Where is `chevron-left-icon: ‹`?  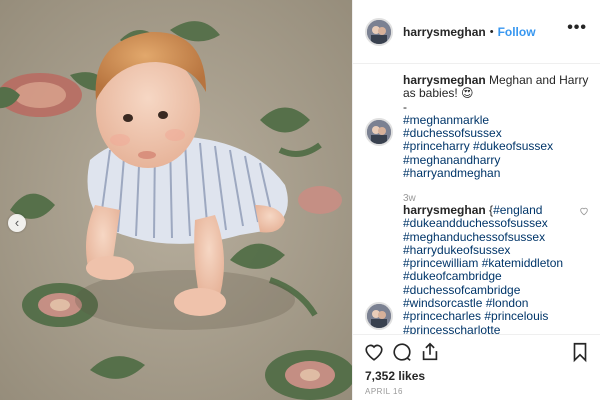
chevron-left-icon: ‹ is located at coordinates (17, 222).